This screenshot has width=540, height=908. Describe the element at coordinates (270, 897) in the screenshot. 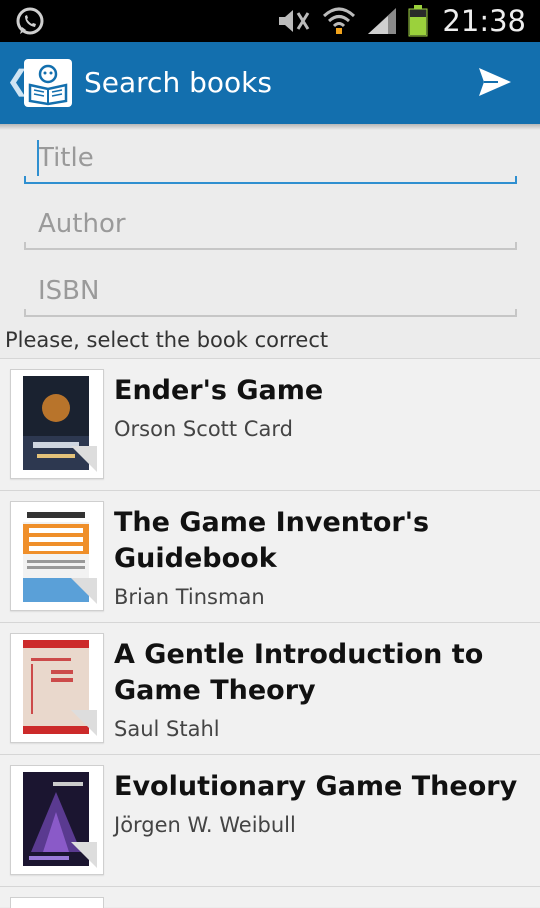

I see `list-item` at that location.